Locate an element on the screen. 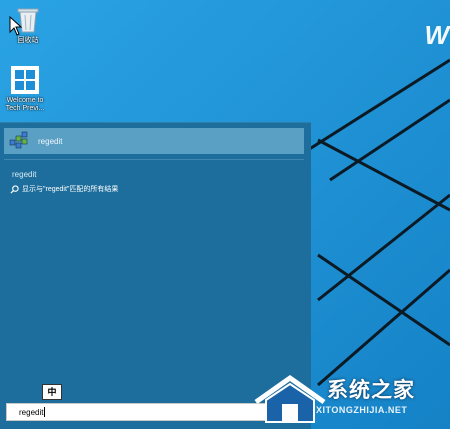  recycle-bin-label: 回收站 is located at coordinates (28, 40).